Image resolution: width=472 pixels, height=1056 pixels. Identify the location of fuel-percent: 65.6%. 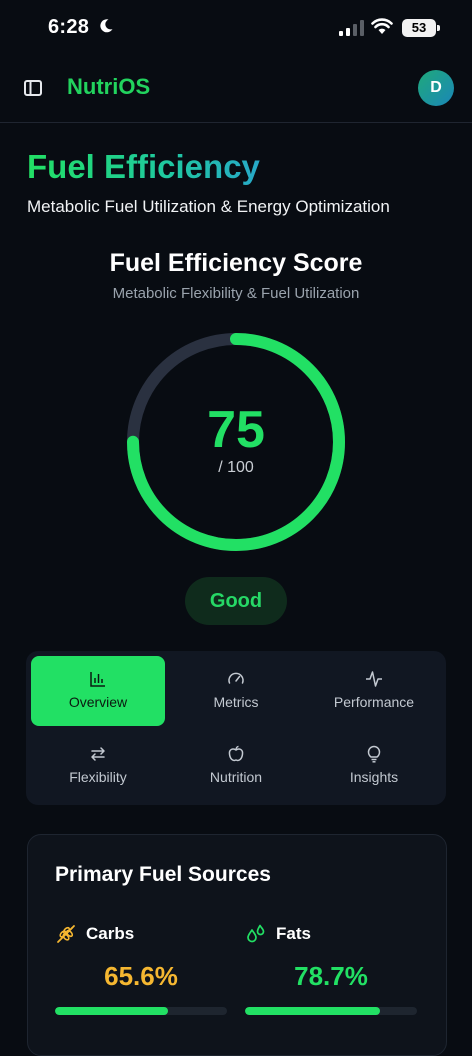
(141, 976).